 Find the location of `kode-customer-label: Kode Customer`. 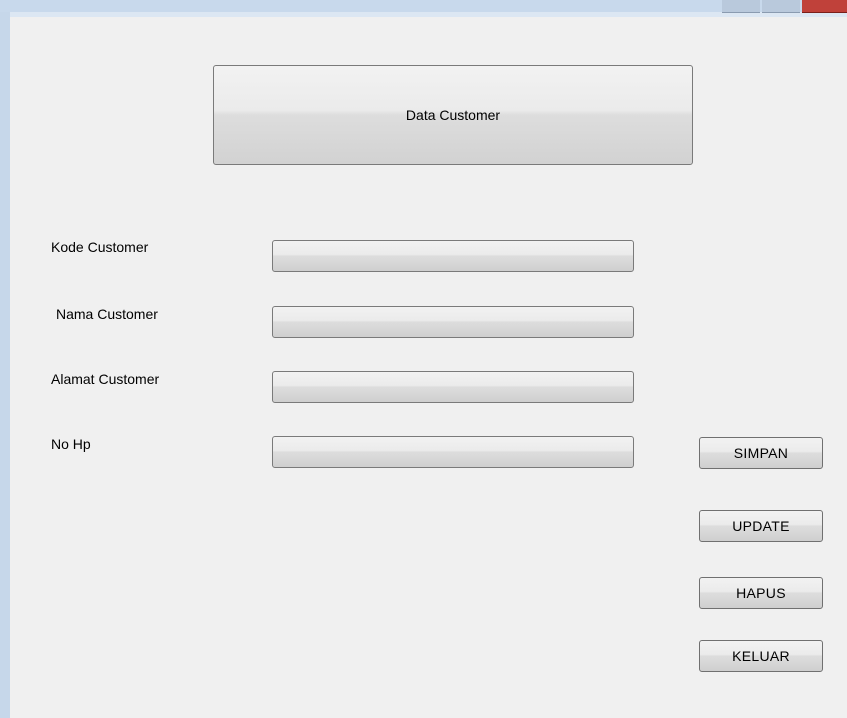

kode-customer-label: Kode Customer is located at coordinates (100, 247).